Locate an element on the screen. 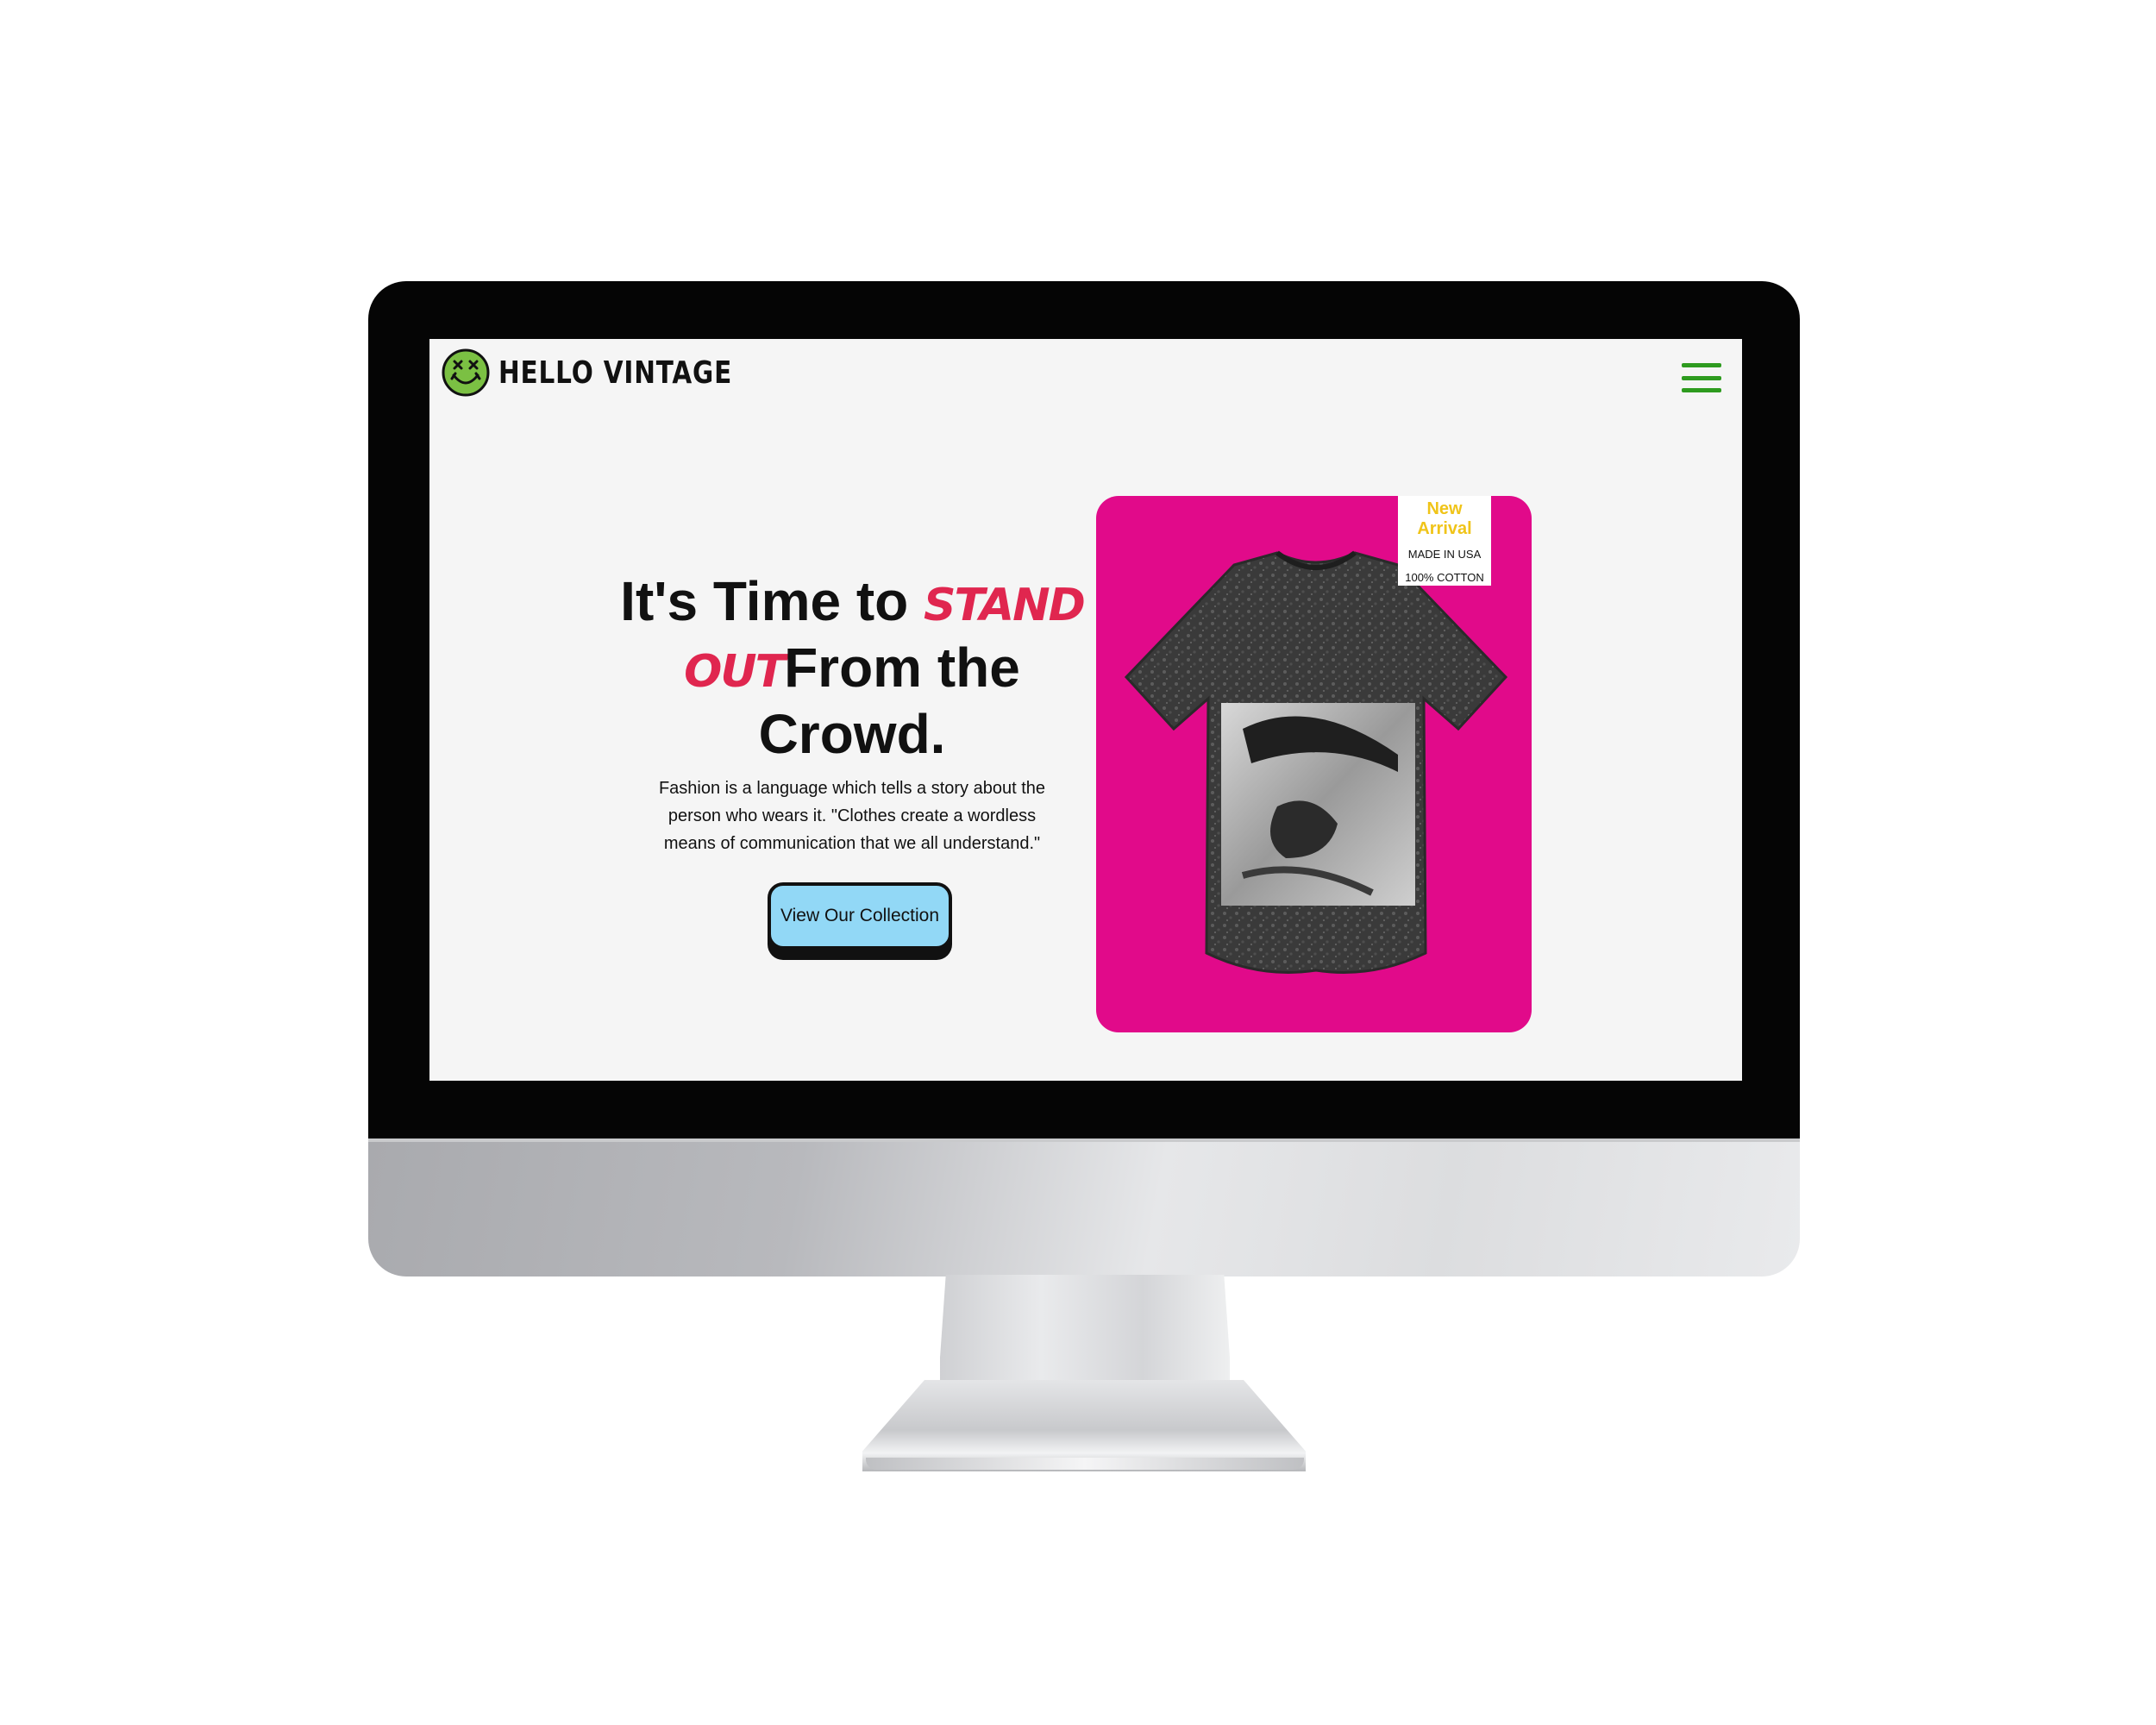  headline-part-1: It's Time to is located at coordinates (764, 601).